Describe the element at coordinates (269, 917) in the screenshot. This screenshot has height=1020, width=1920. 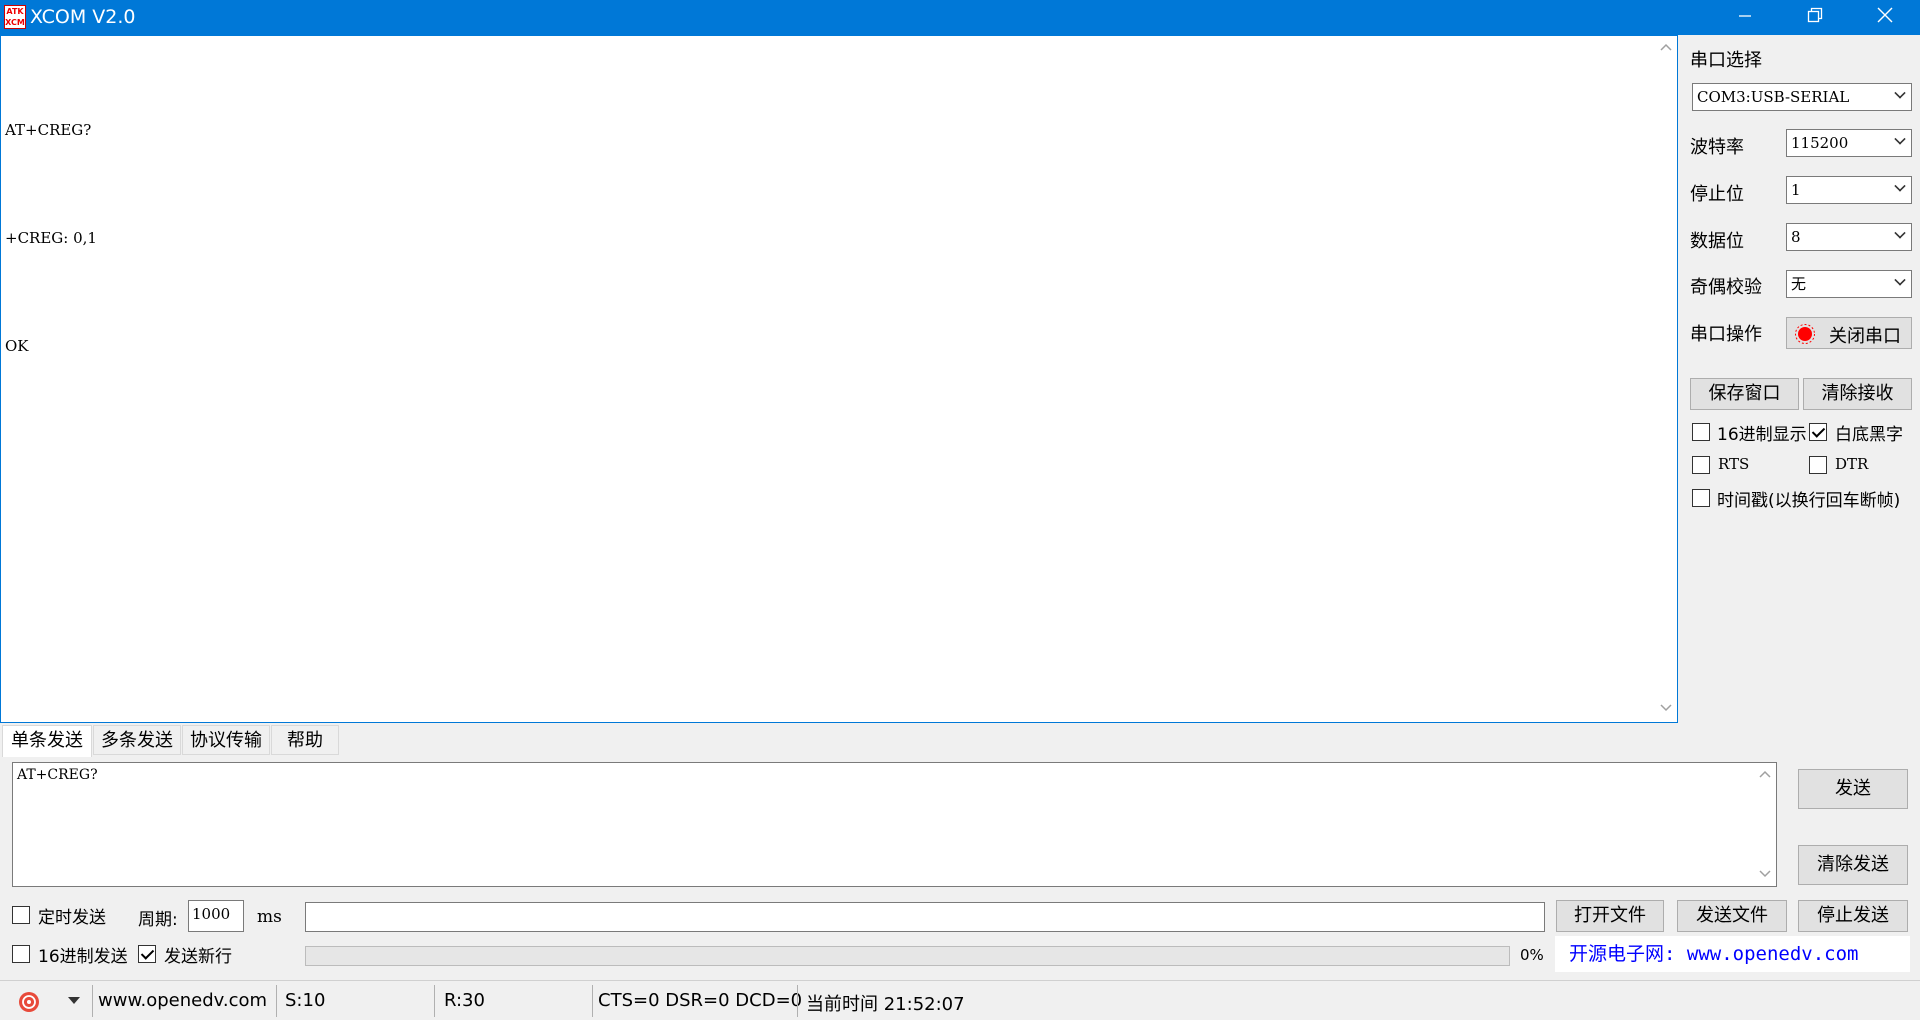
I see `period-unit: ms` at that location.